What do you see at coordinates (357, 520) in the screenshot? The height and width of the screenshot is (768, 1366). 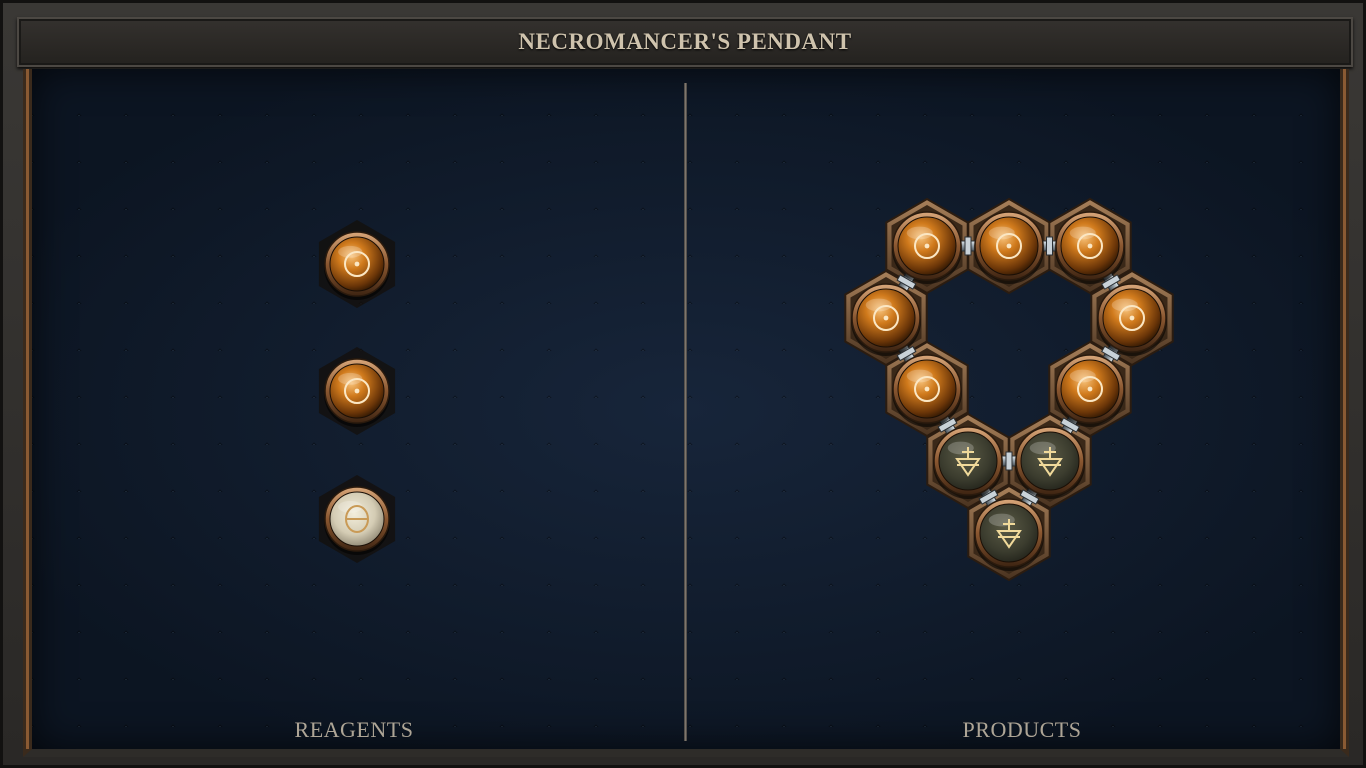 I see `reagent-mors-atom` at bounding box center [357, 520].